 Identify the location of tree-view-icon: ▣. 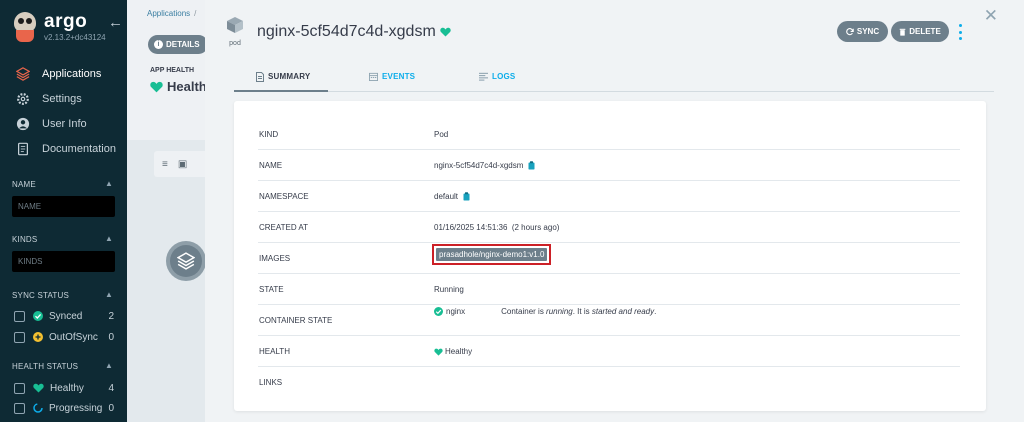
(182, 164).